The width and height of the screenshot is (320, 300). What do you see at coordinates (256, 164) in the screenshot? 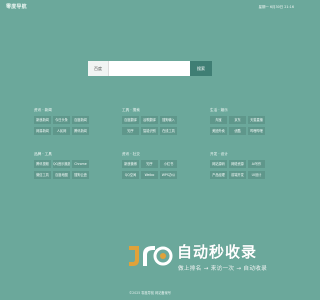
I see `nav-link: Ai写作` at bounding box center [256, 164].